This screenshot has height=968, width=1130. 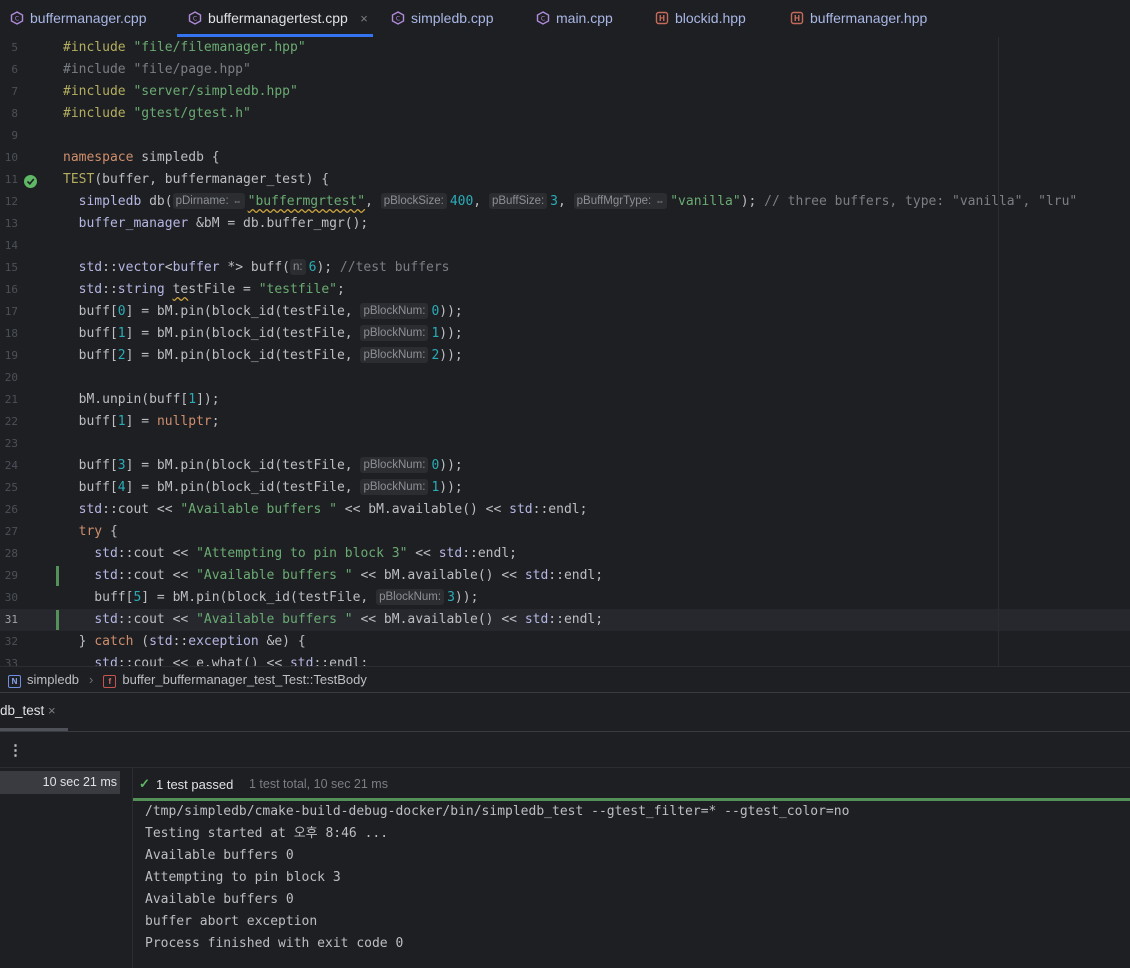 What do you see at coordinates (11, 355) in the screenshot?
I see `line-number: 19` at bounding box center [11, 355].